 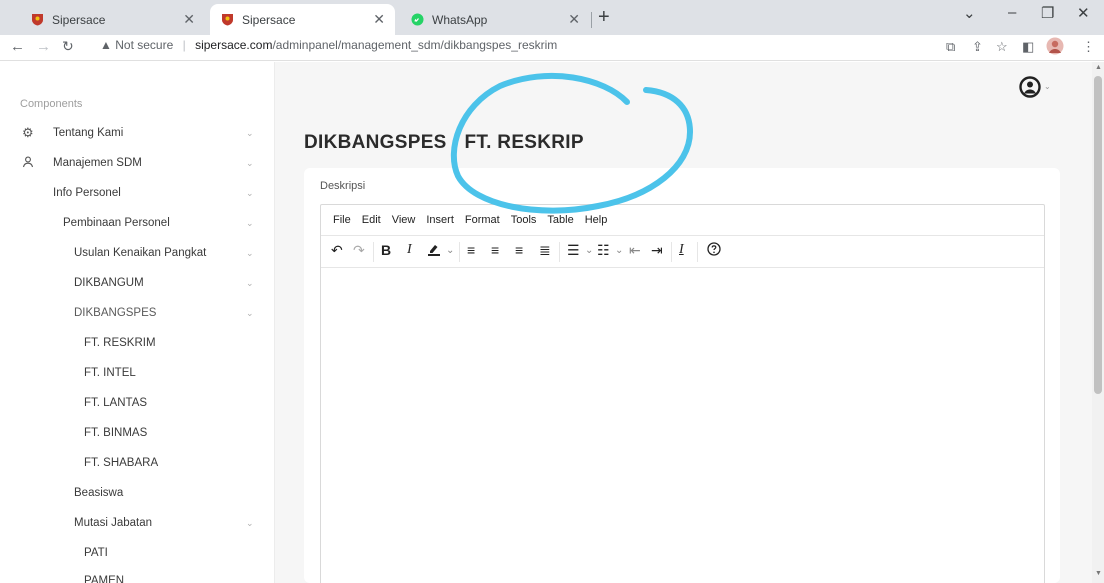 I want to click on sidebar-item-pamen: PAMEN, so click(x=137, y=574).